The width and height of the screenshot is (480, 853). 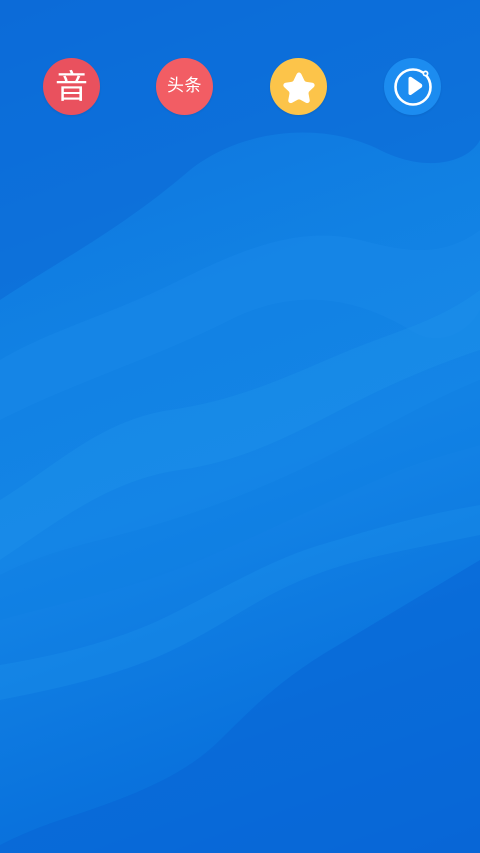 I want to click on toutiao-text-icon: 头条, so click(x=184, y=86).